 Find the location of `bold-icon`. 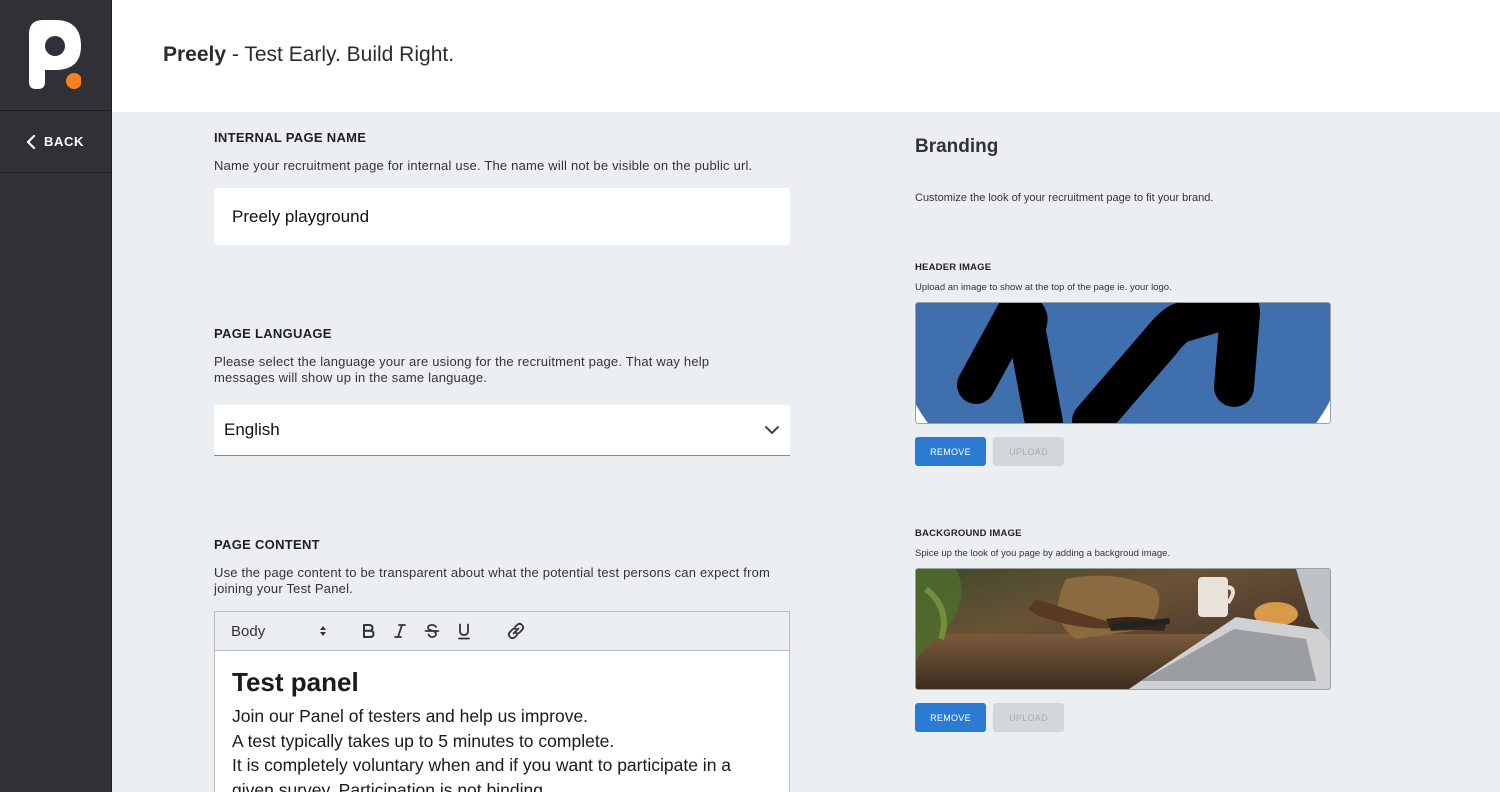

bold-icon is located at coordinates (369, 631).